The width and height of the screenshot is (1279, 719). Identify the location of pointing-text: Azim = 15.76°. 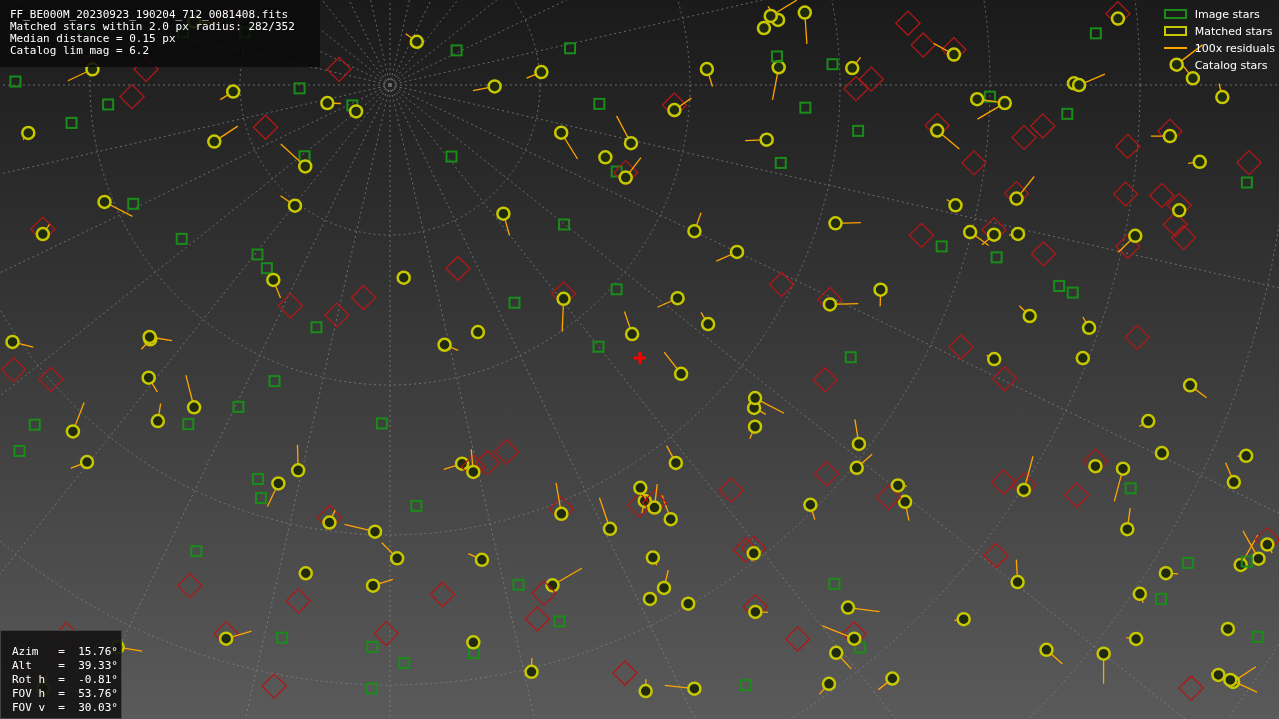
(65, 652).